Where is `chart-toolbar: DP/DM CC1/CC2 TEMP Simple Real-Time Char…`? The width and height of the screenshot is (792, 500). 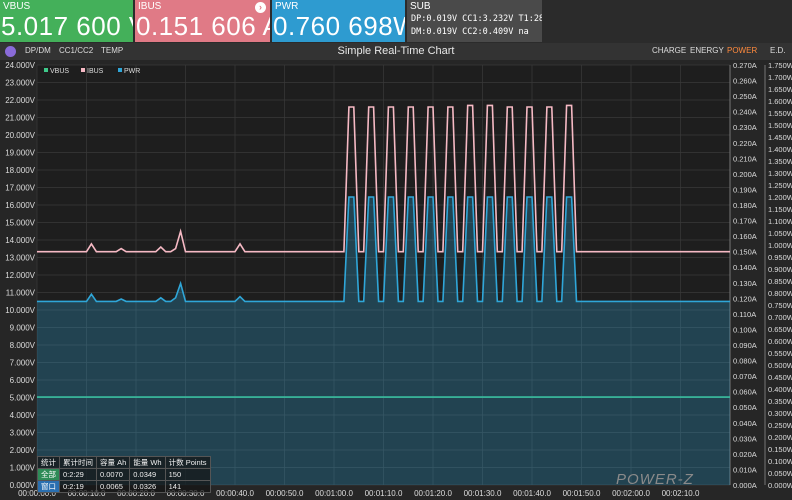 chart-toolbar: DP/DM CC1/CC2 TEMP Simple Real-Time Char… is located at coordinates (396, 52).